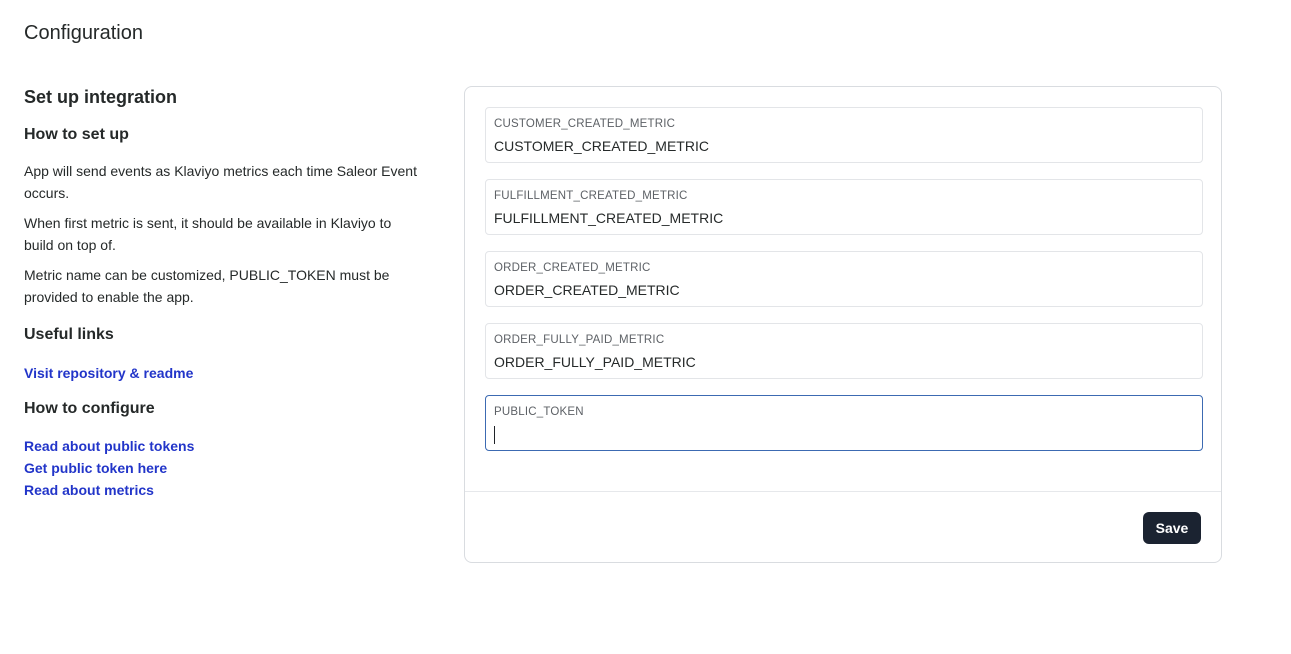 The height and width of the screenshot is (654, 1291). Describe the element at coordinates (83, 33) in the screenshot. I see `page-title: Configuration` at that location.